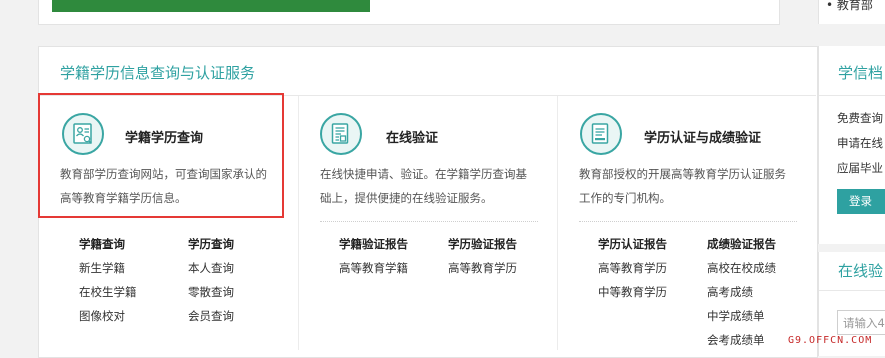  Describe the element at coordinates (736, 316) in the screenshot. I see `link-zhongxue-chengjidan: 中学成绩单` at that location.